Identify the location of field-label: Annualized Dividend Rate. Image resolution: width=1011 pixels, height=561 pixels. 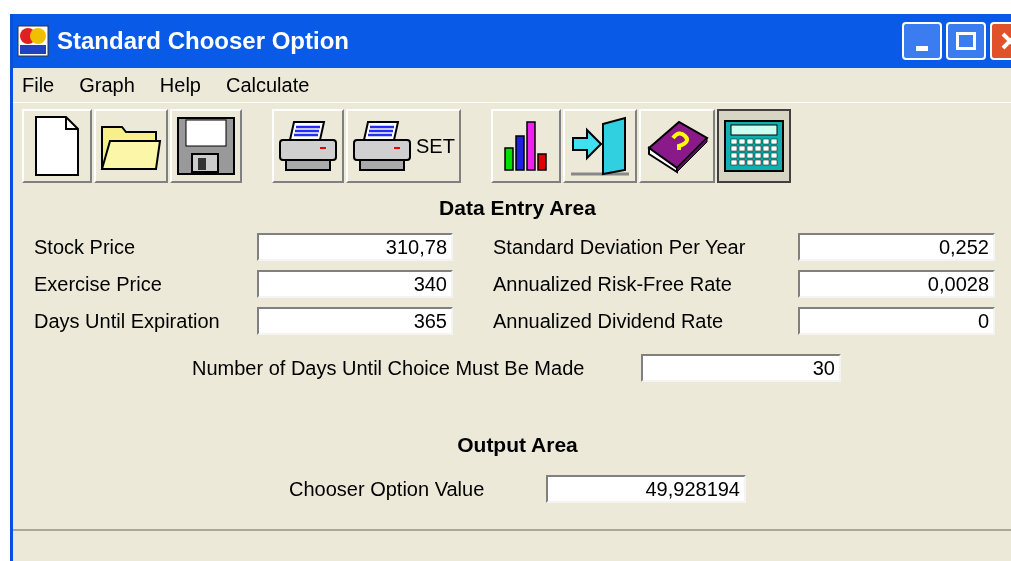
(609, 321).